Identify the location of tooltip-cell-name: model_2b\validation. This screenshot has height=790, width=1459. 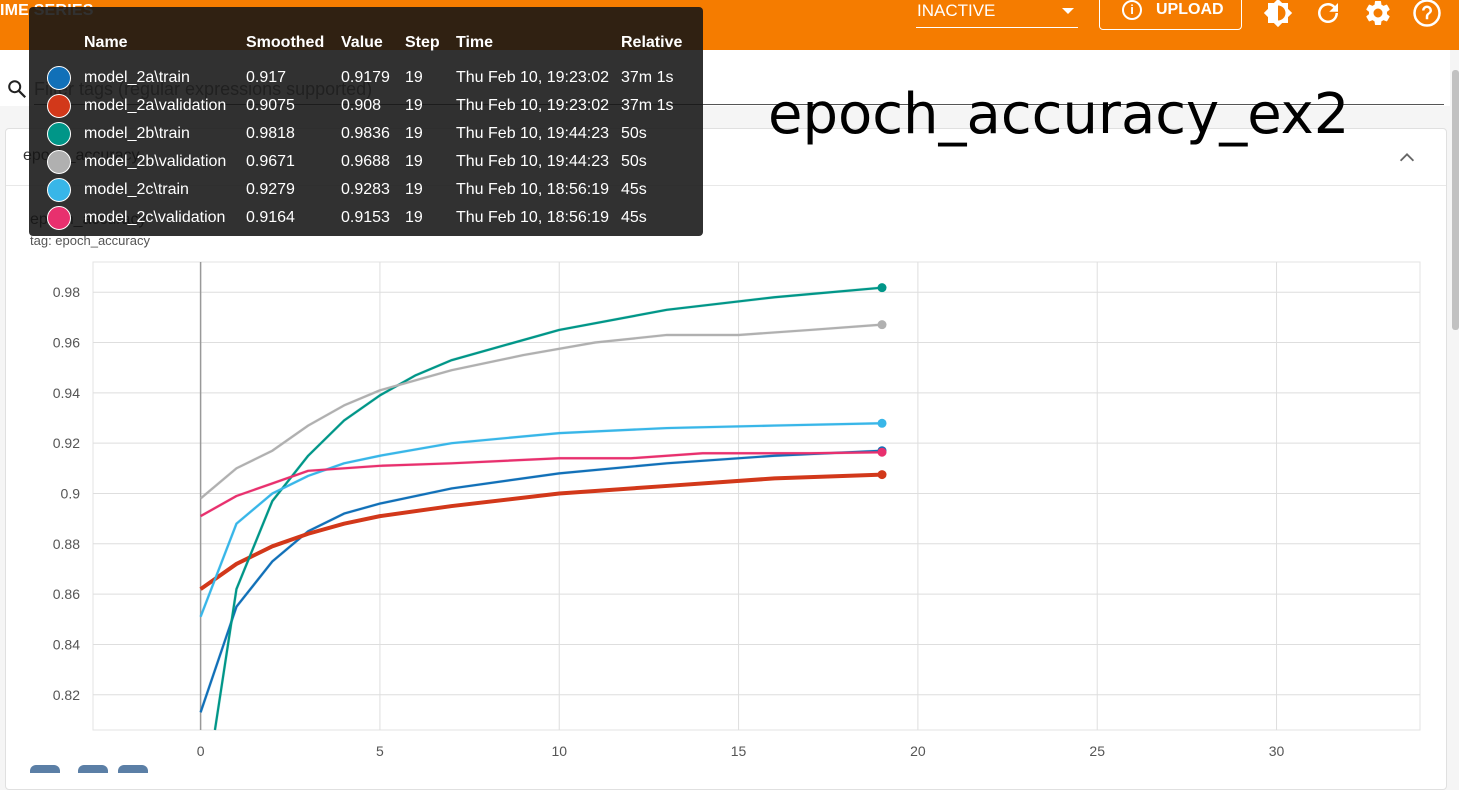
(155, 161).